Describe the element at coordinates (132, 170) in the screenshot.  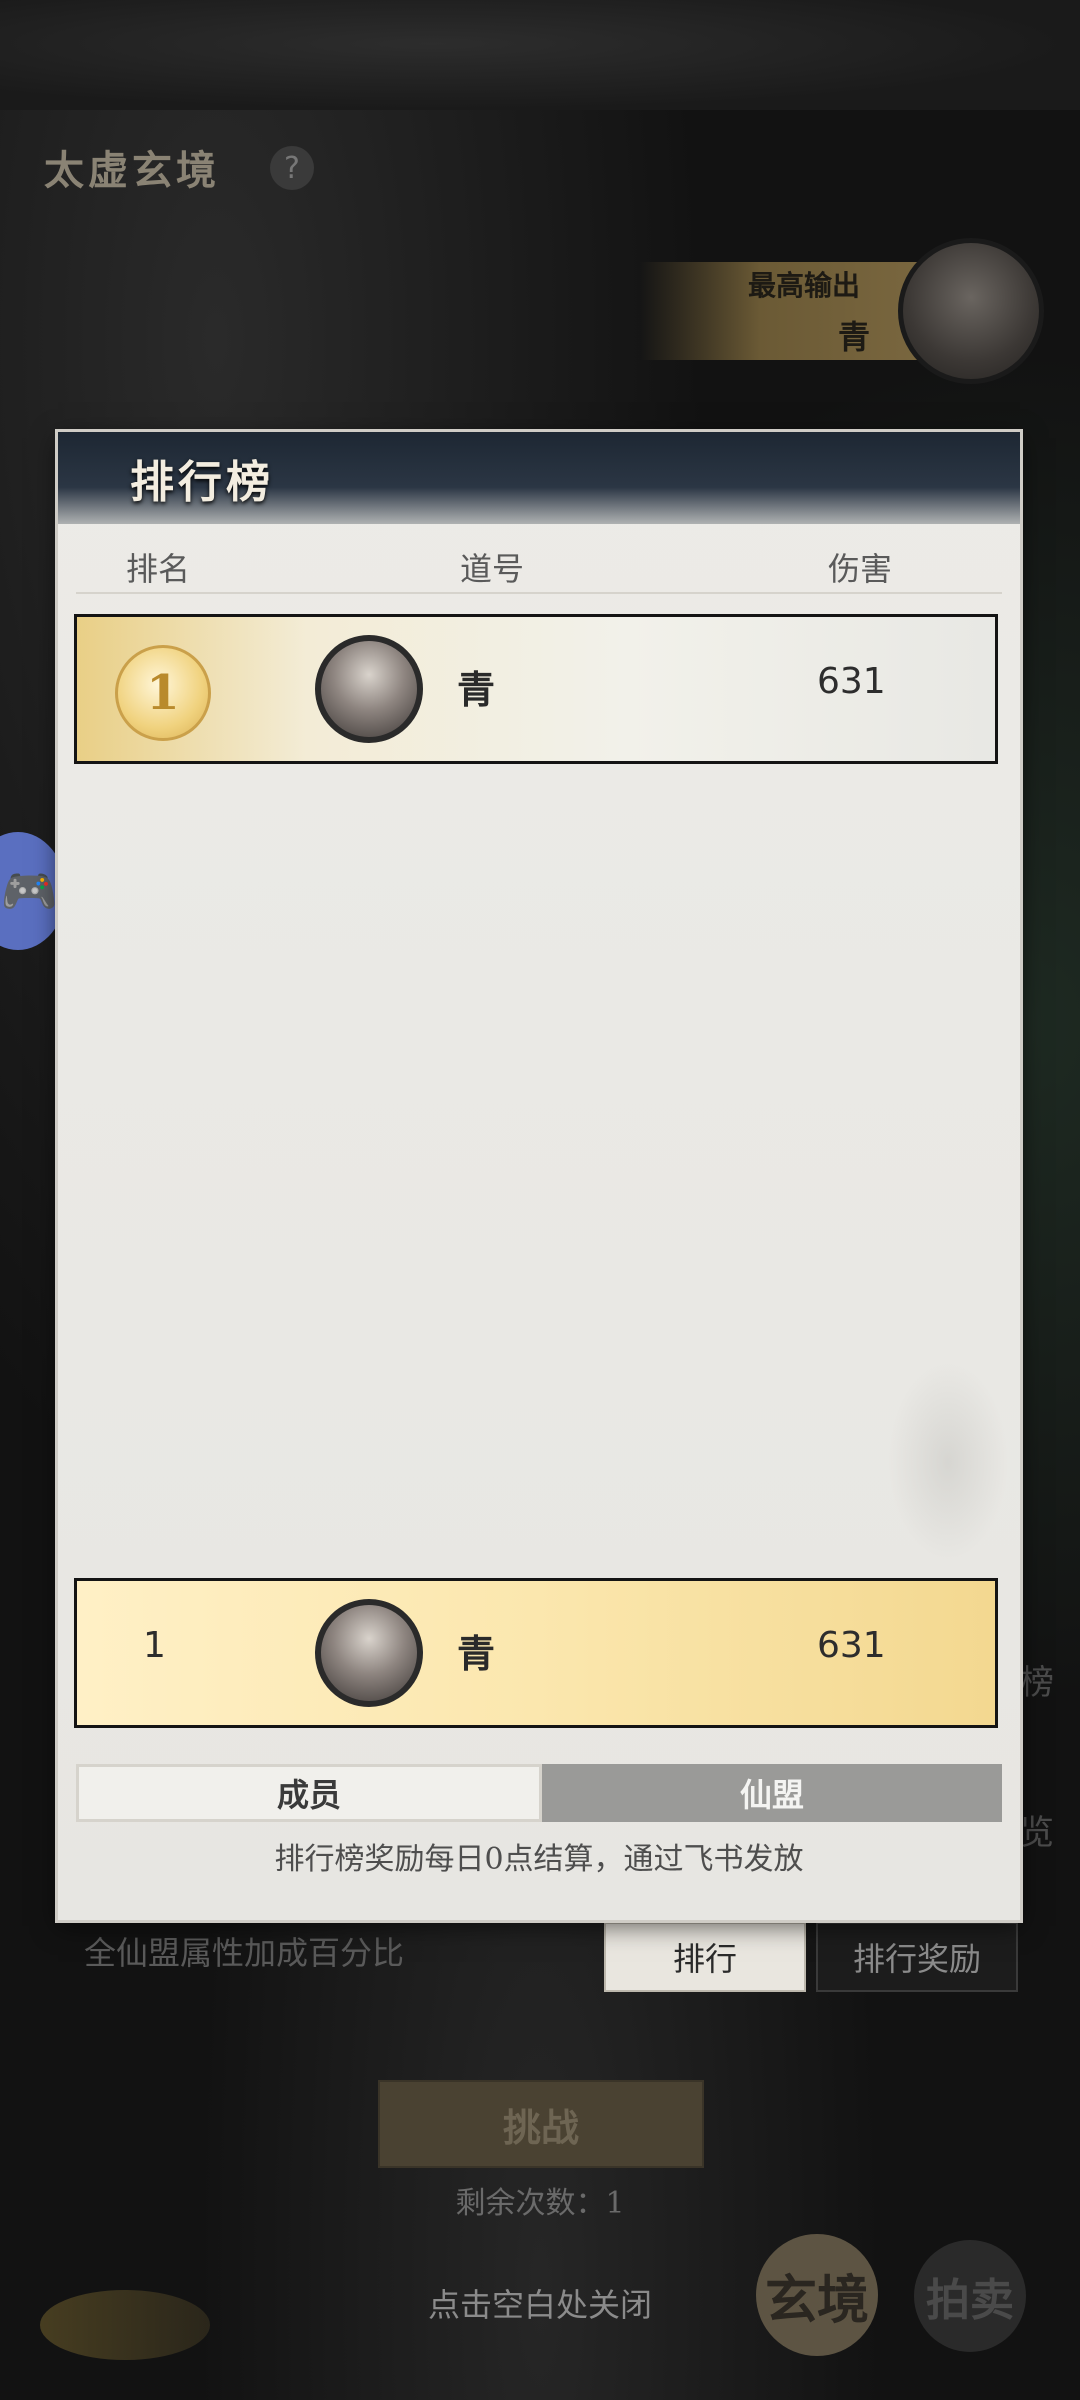
I see `scene-title: 太虚玄境` at that location.